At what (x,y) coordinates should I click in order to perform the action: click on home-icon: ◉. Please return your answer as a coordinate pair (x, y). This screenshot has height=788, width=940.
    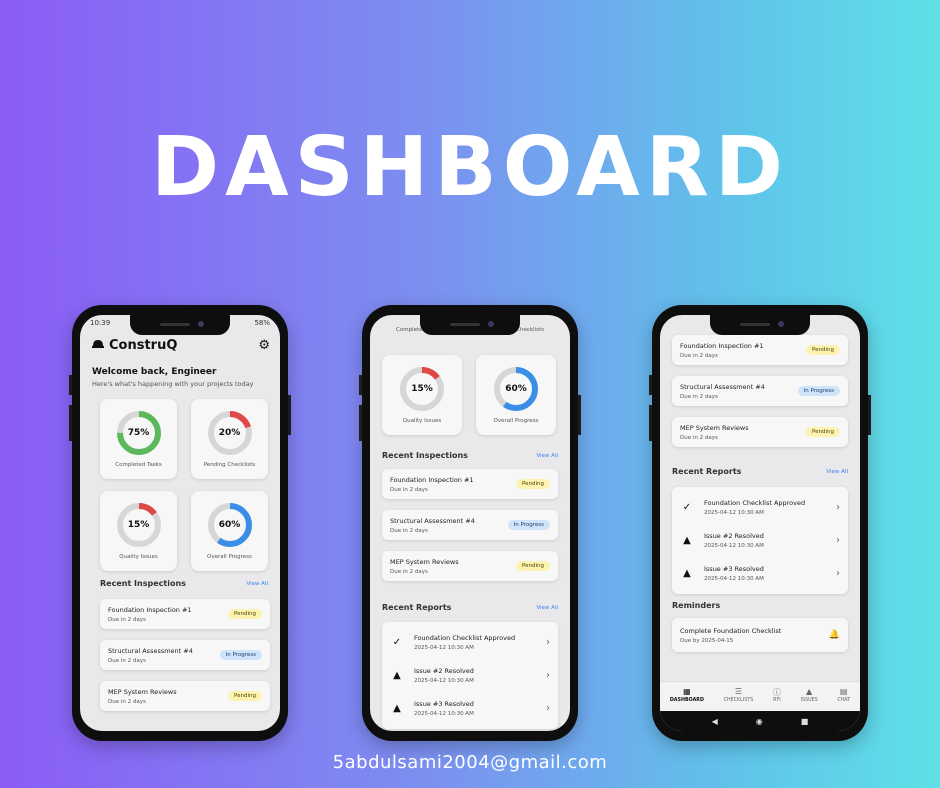
    Looking at the image, I should click on (759, 721).